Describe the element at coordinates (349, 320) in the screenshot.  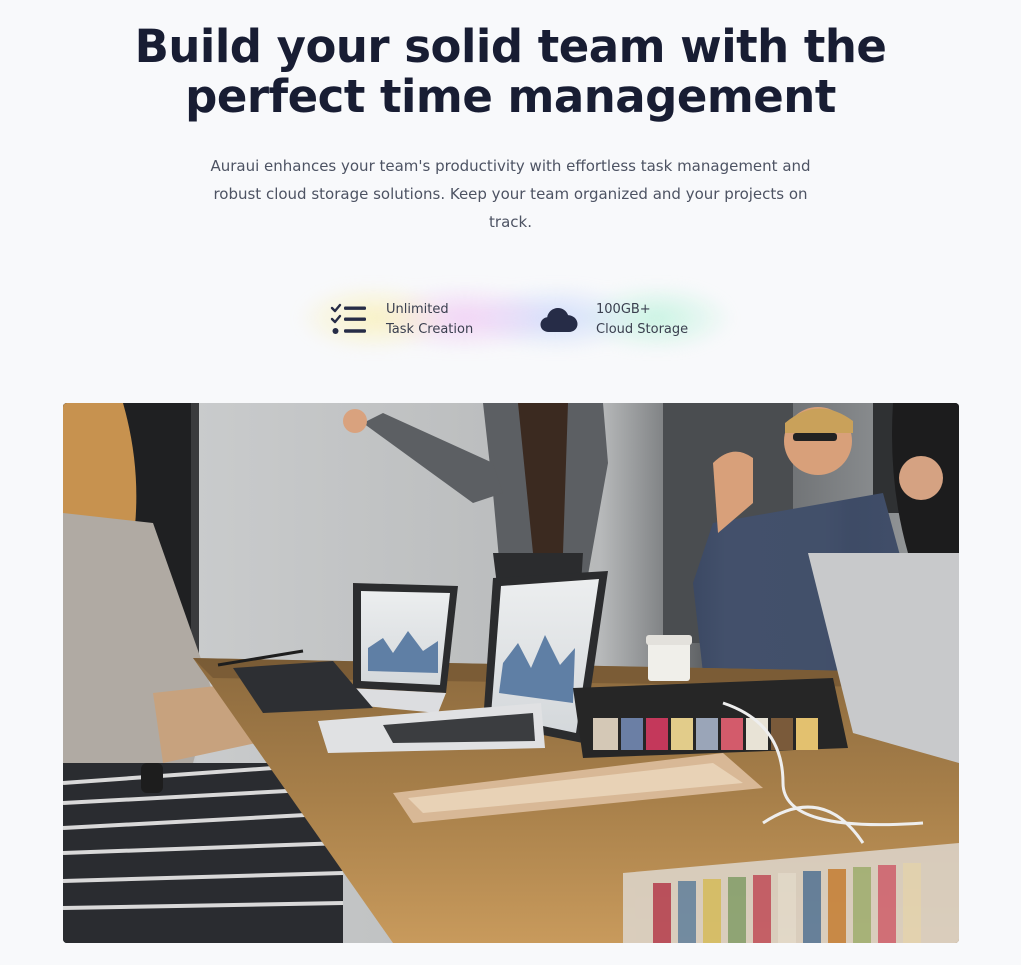
I see `task-list-icon` at that location.